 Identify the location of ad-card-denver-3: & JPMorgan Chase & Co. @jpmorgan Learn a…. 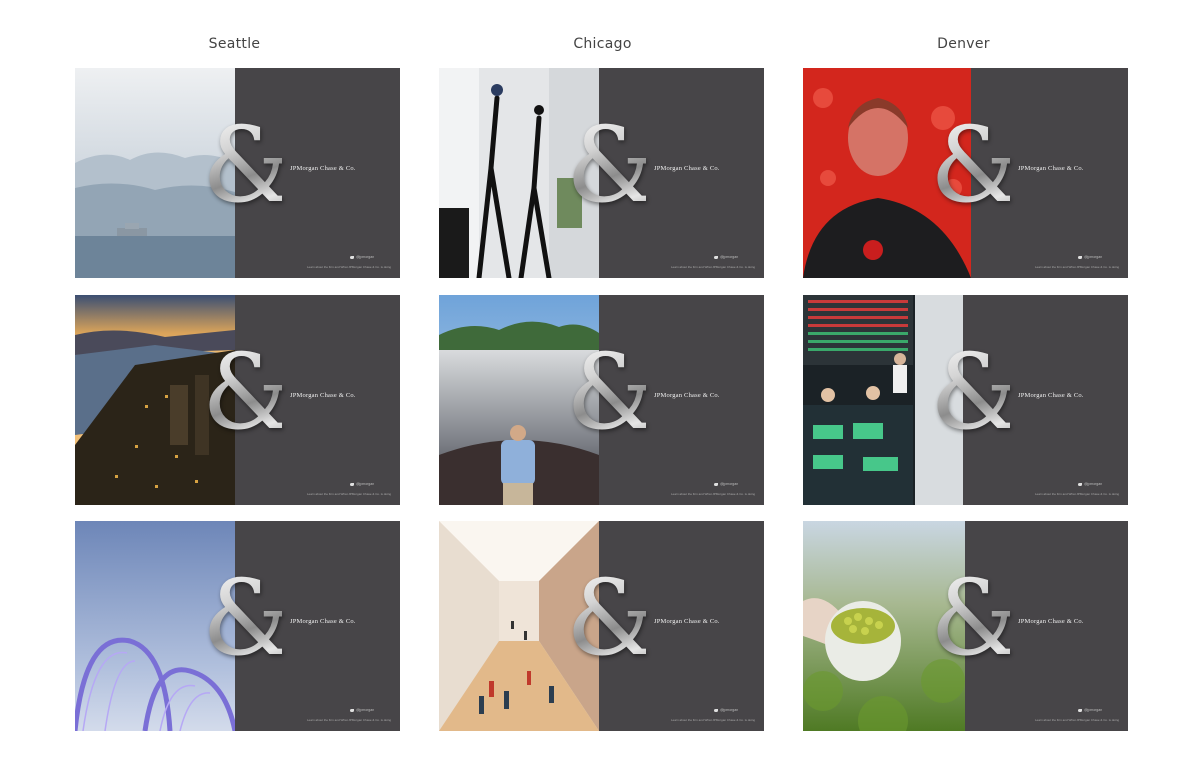
(965, 626).